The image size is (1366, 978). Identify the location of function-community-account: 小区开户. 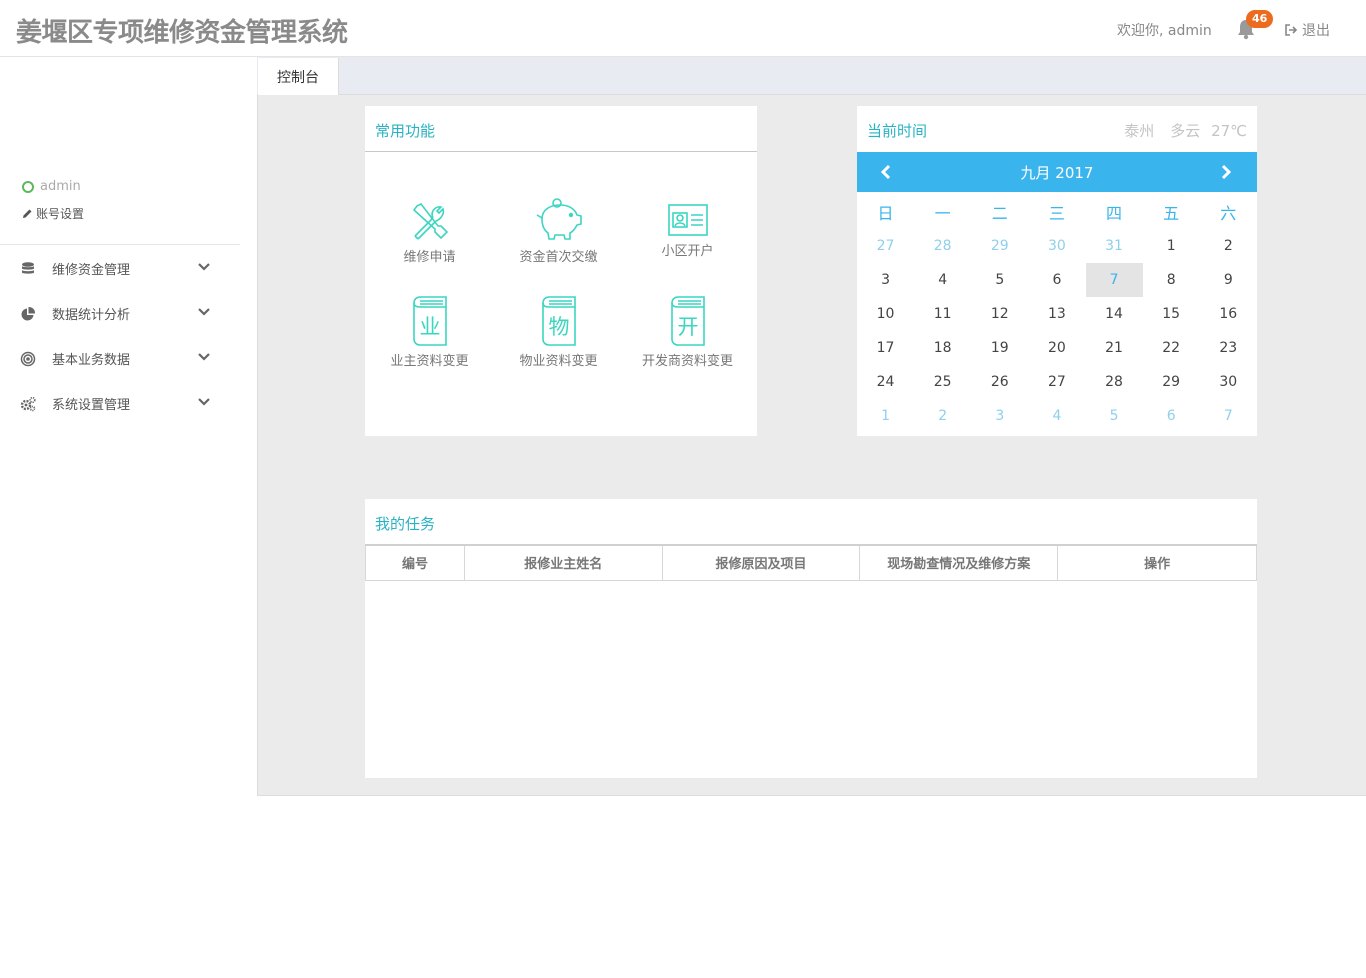
(687, 231).